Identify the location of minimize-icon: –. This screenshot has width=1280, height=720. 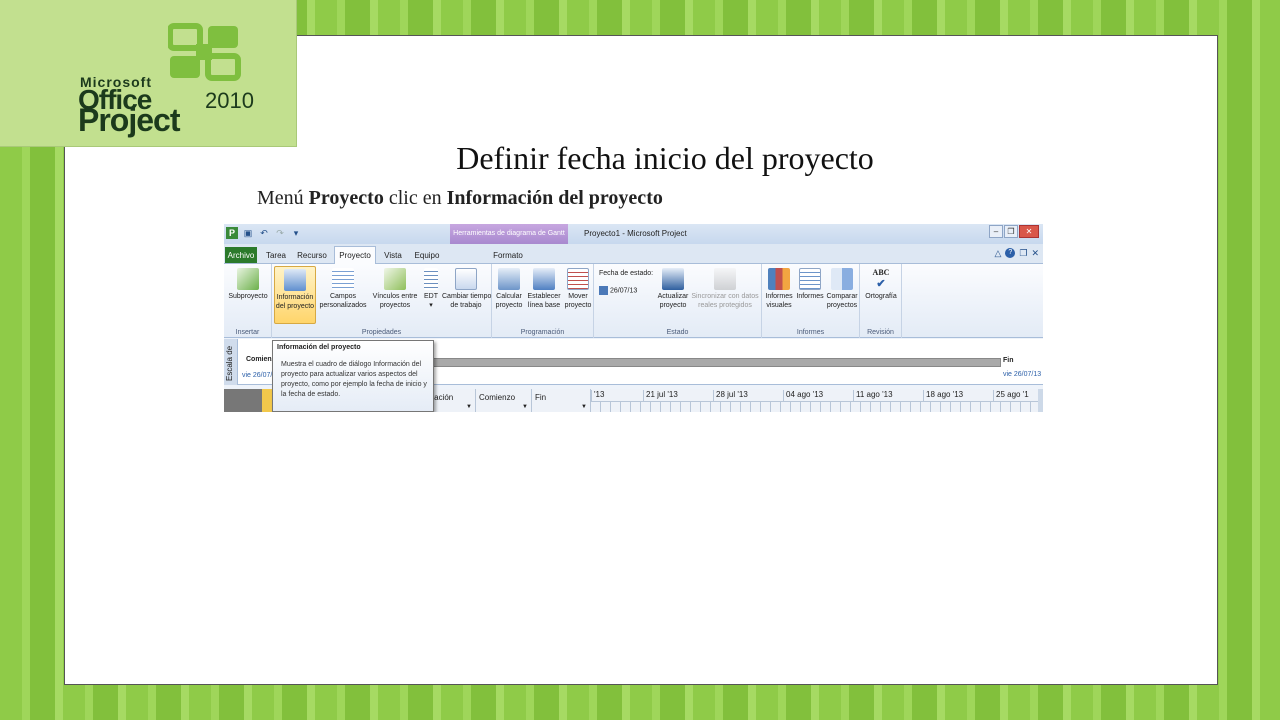
(996, 231).